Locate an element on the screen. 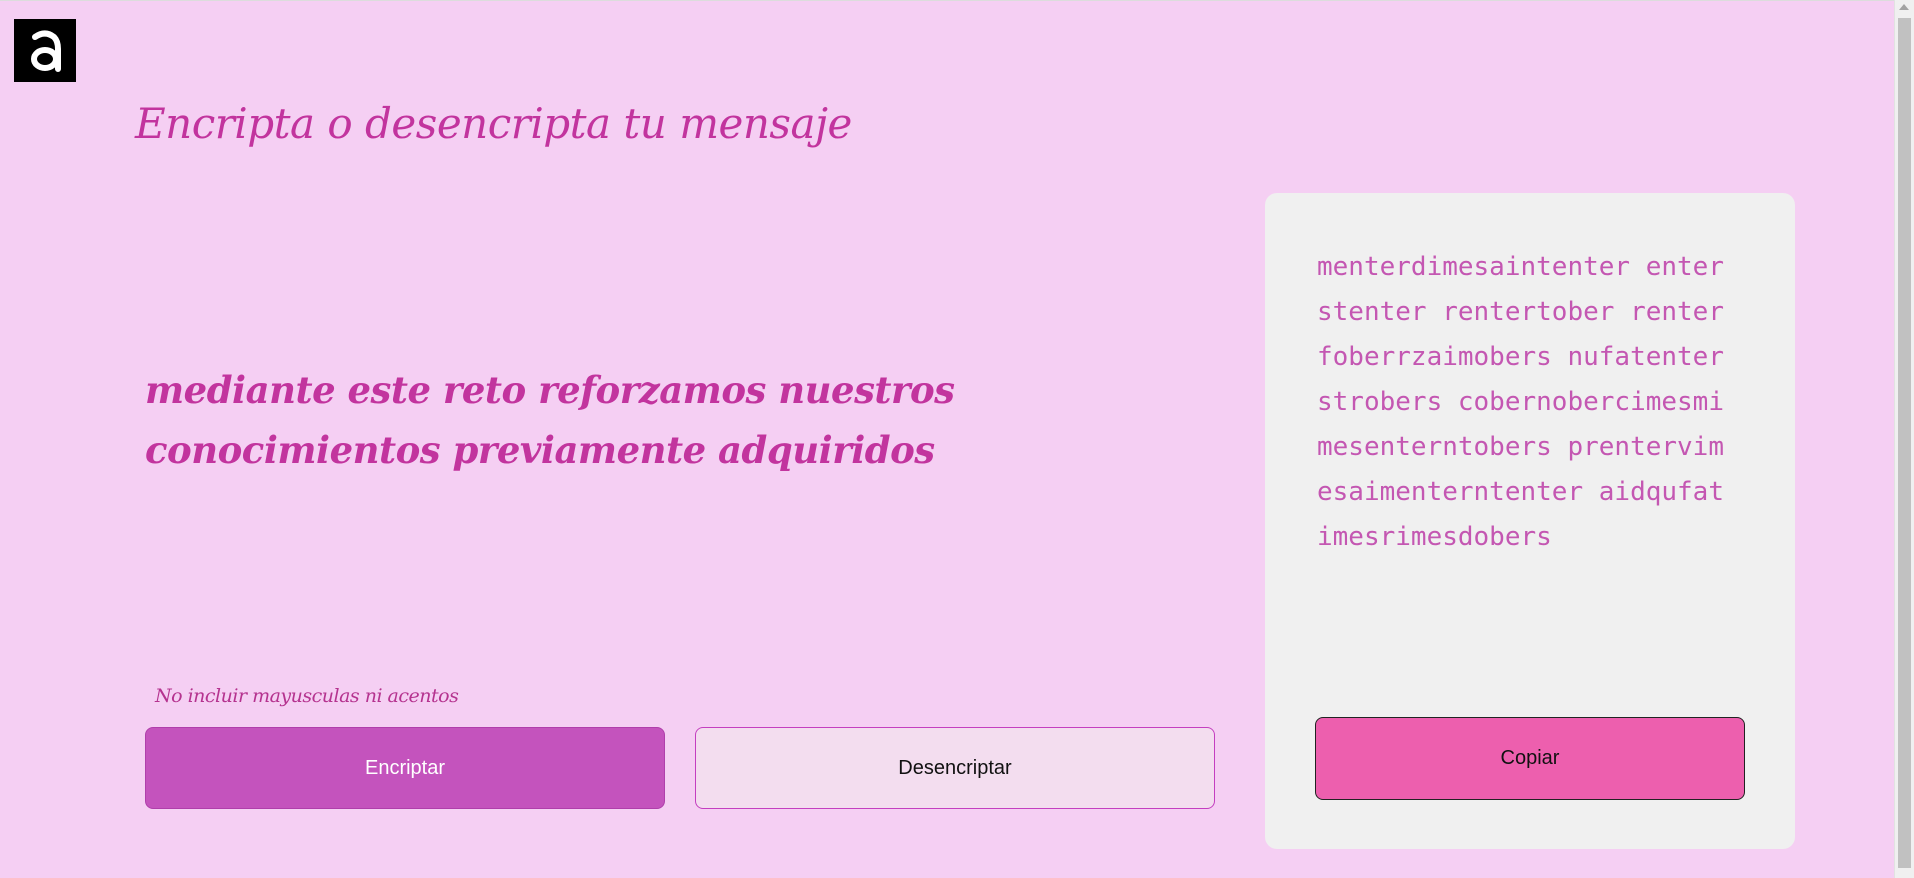  input-hint: No incluir mayusculas ni acentos is located at coordinates (307, 696).